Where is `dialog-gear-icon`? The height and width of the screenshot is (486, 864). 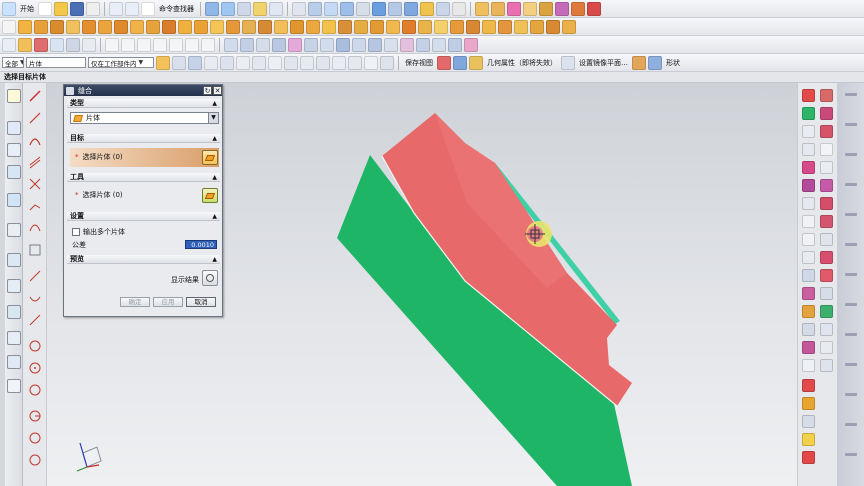
dialog-gear-icon is located at coordinates (70, 90).